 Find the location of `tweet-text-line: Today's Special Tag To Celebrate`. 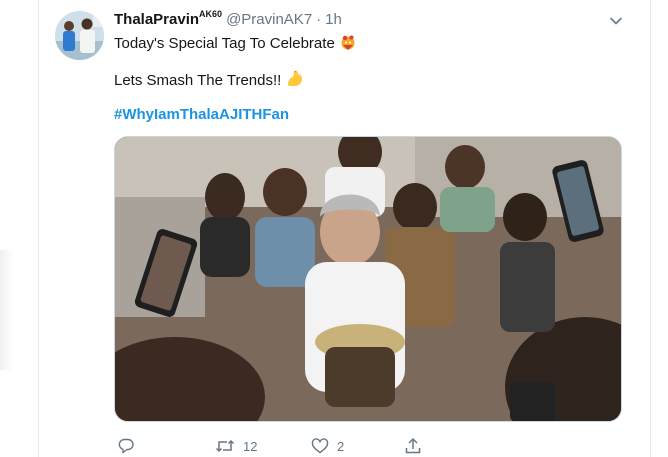

tweet-text-line: Today's Special Tag To Celebrate is located at coordinates (235, 45).